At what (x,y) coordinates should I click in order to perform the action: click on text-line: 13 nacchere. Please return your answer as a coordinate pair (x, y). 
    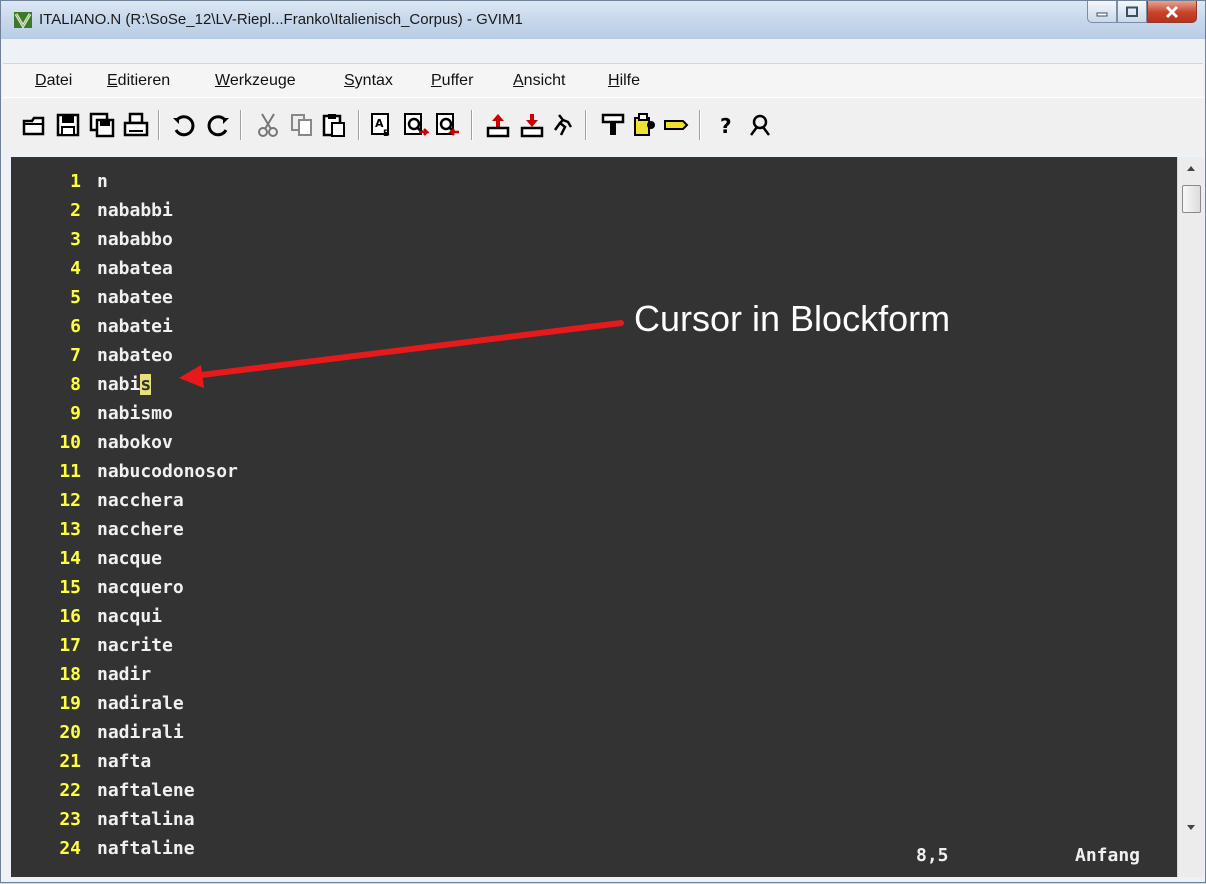
    Looking at the image, I should click on (124, 529).